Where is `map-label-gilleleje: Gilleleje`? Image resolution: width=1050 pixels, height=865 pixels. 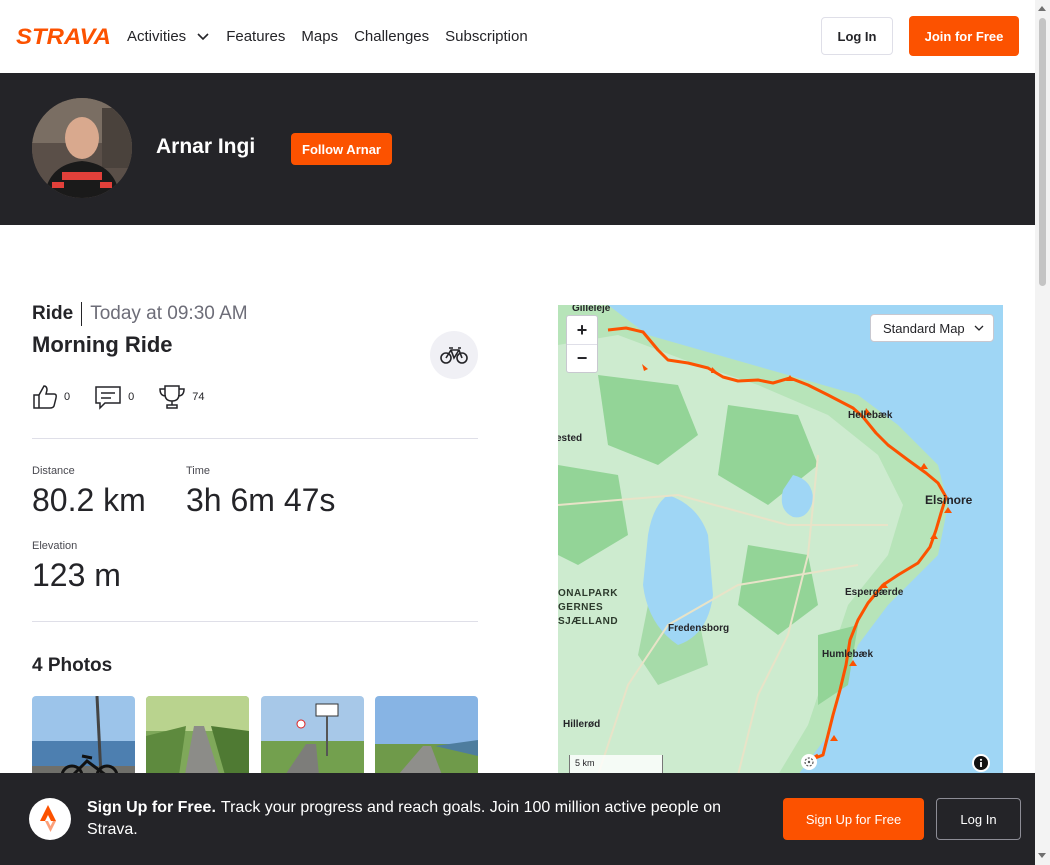 map-label-gilleleje: Gilleleje is located at coordinates (591, 309).